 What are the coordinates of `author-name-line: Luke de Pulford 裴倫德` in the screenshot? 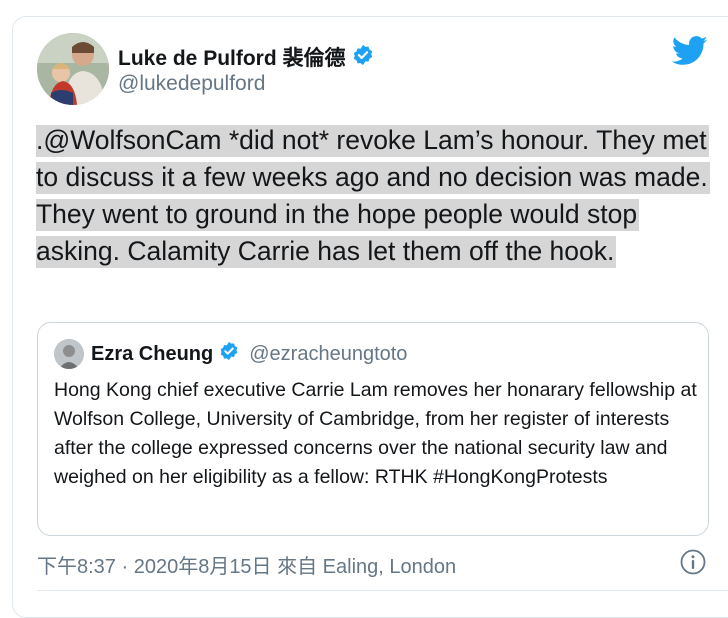 It's located at (246, 57).